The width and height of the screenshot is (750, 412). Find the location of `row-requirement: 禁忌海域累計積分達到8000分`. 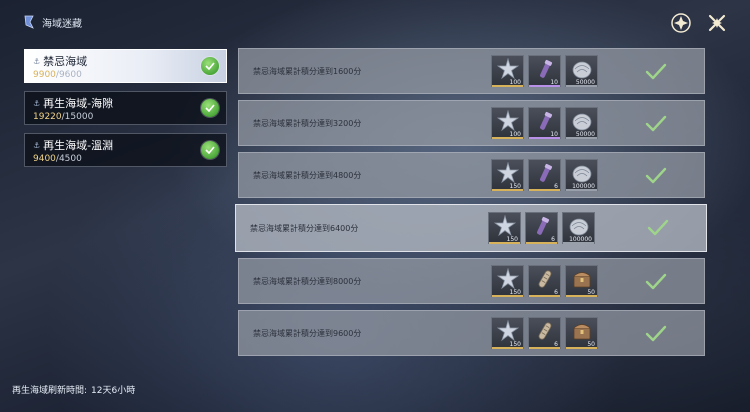

row-requirement: 禁忌海域累計積分達到8000分 is located at coordinates (307, 281).